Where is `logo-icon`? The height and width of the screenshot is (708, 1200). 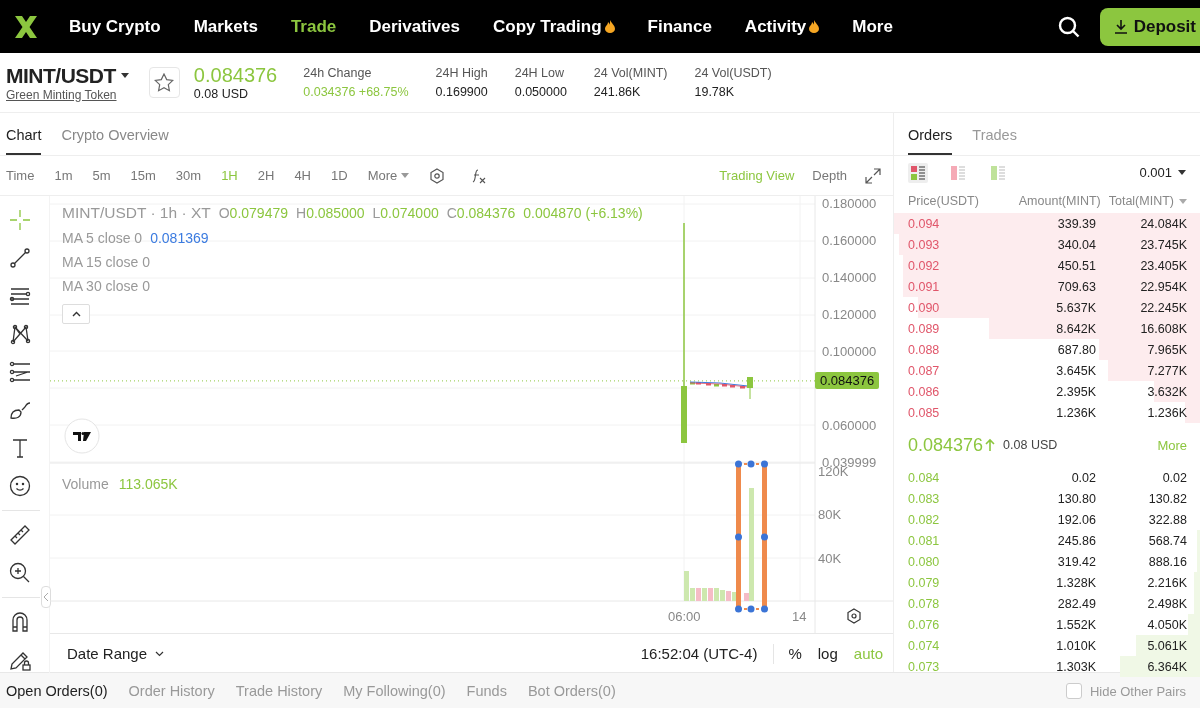
logo-icon is located at coordinates (82, 436).